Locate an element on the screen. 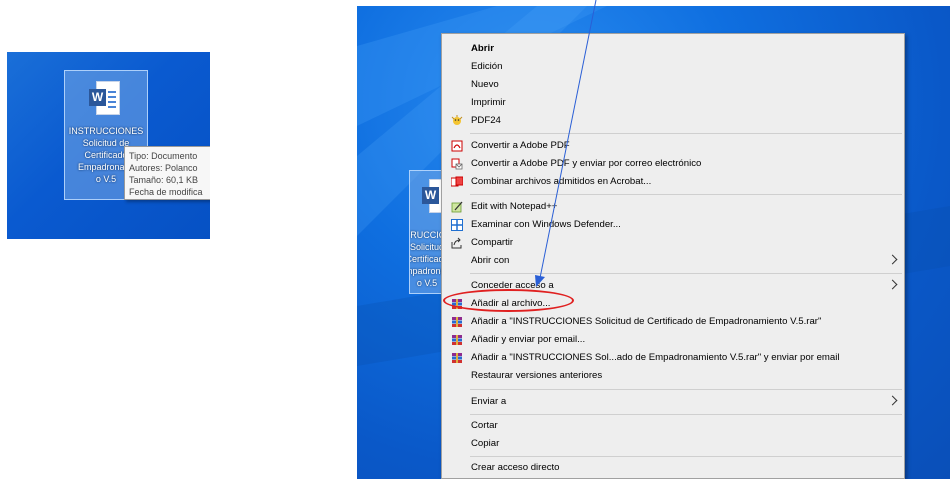 The width and height of the screenshot is (950, 479). menu-item-label: Abrir is located at coordinates (482, 48).